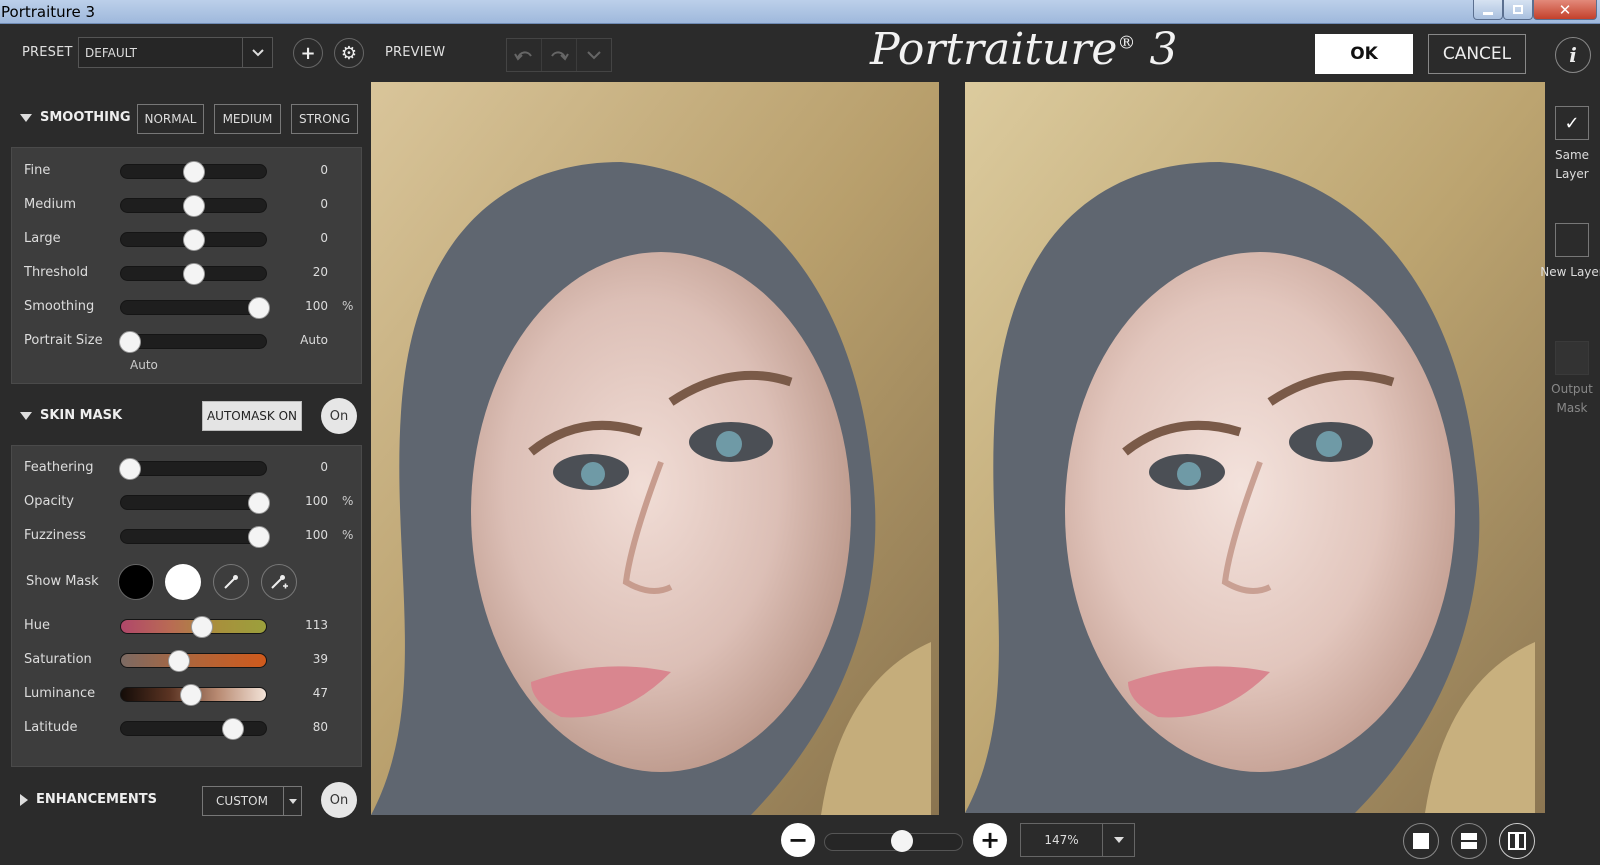  I want to click on single-view-icon, so click(1421, 841).